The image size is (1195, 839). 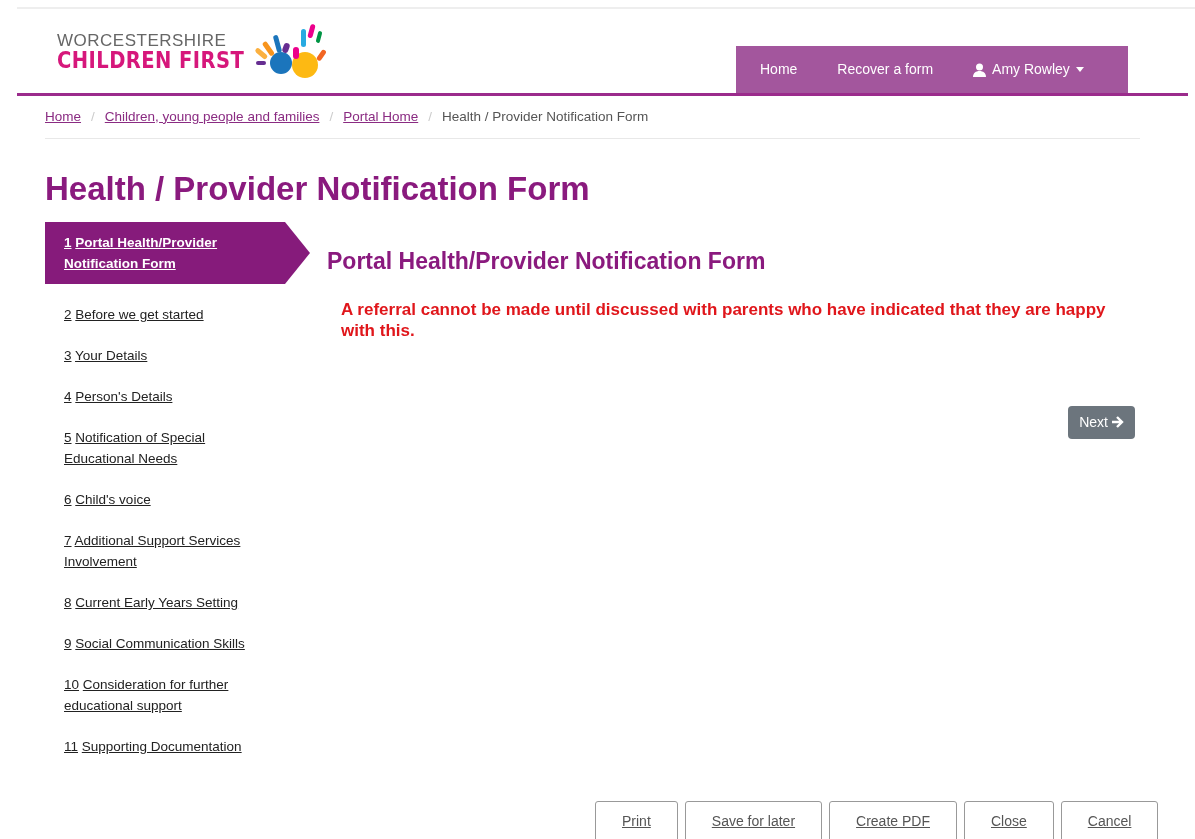 I want to click on step-link: 4 Person's Details, so click(x=177, y=396).